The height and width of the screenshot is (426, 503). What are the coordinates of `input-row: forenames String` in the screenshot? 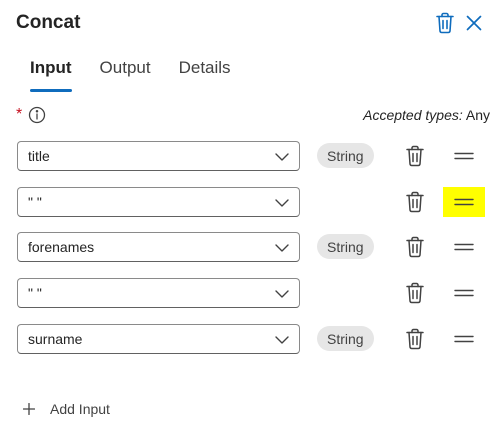 It's located at (252, 247).